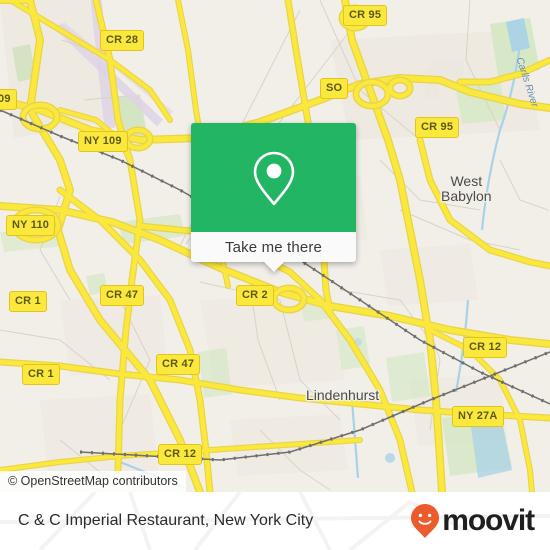  Describe the element at coordinates (478, 416) in the screenshot. I see `road-shield: NY 27A` at that location.